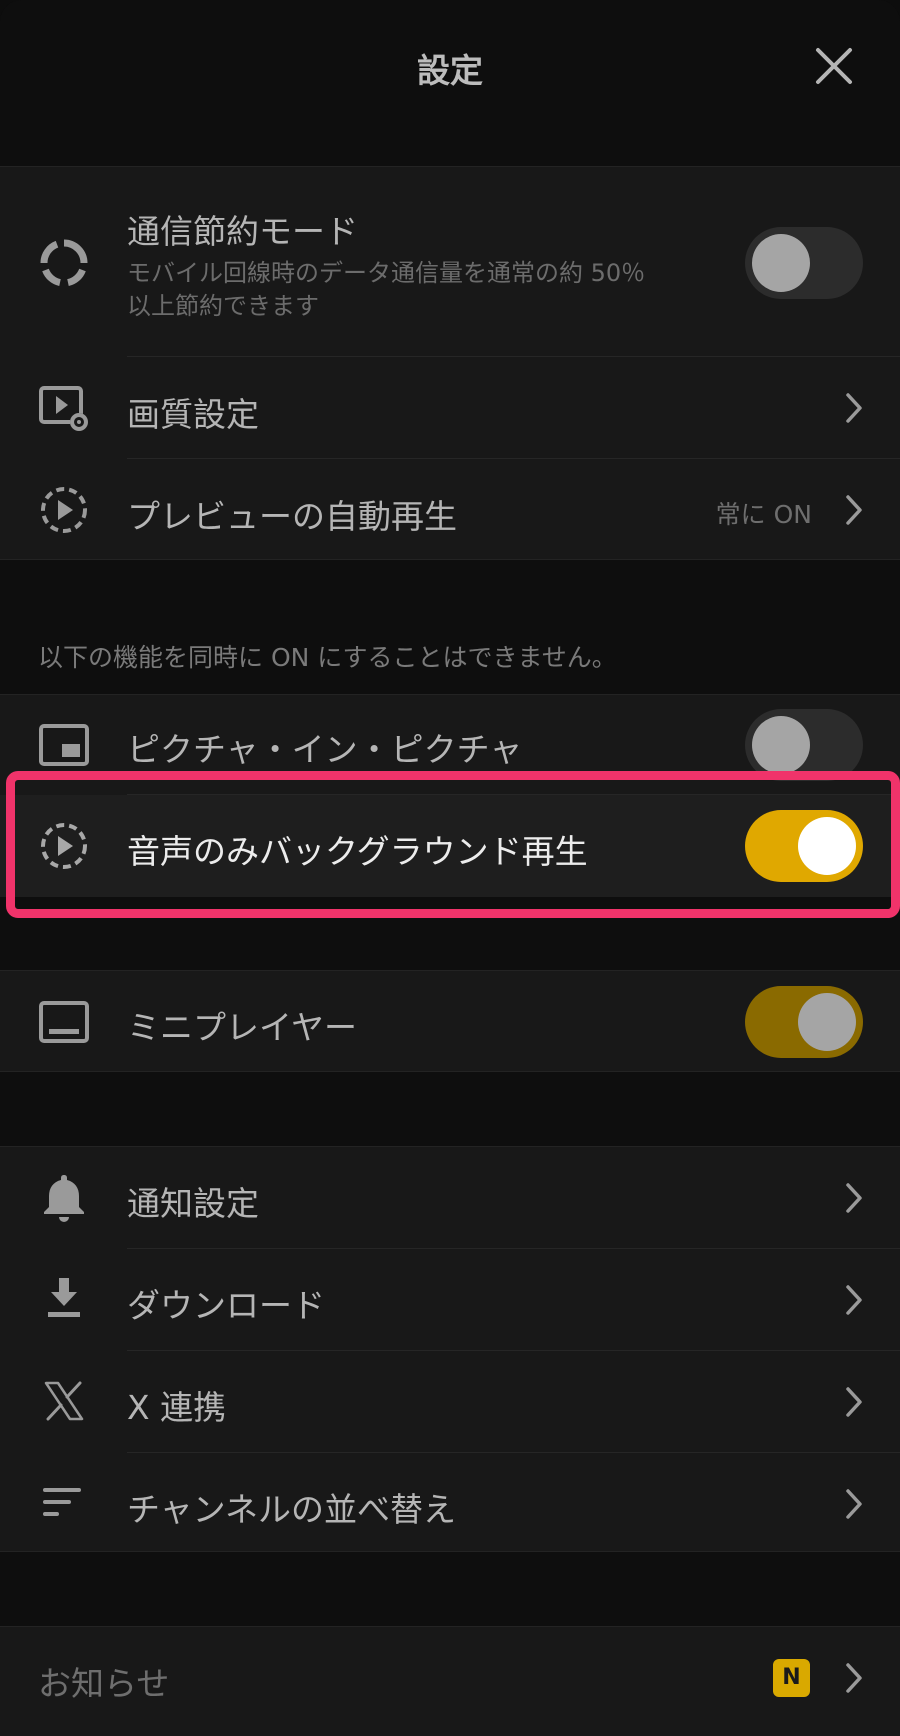  I want to click on preview-autoplay-label: プレビューの自動再生, so click(292, 516).